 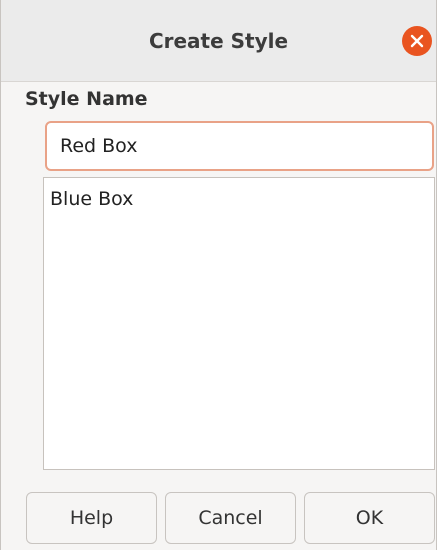 I want to click on cancel-button: Cancel, so click(x=230, y=518).